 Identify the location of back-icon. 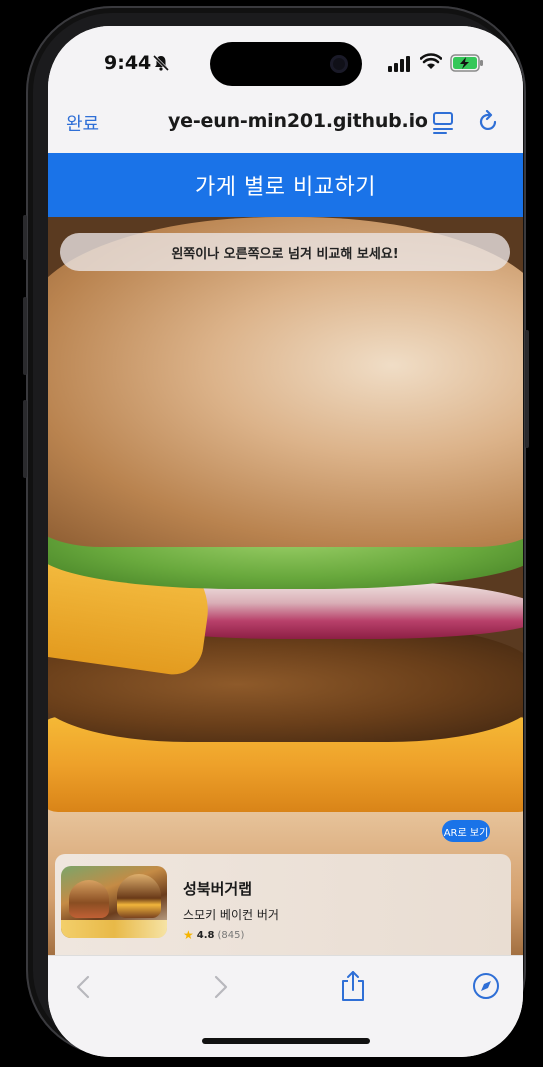
(84, 987).